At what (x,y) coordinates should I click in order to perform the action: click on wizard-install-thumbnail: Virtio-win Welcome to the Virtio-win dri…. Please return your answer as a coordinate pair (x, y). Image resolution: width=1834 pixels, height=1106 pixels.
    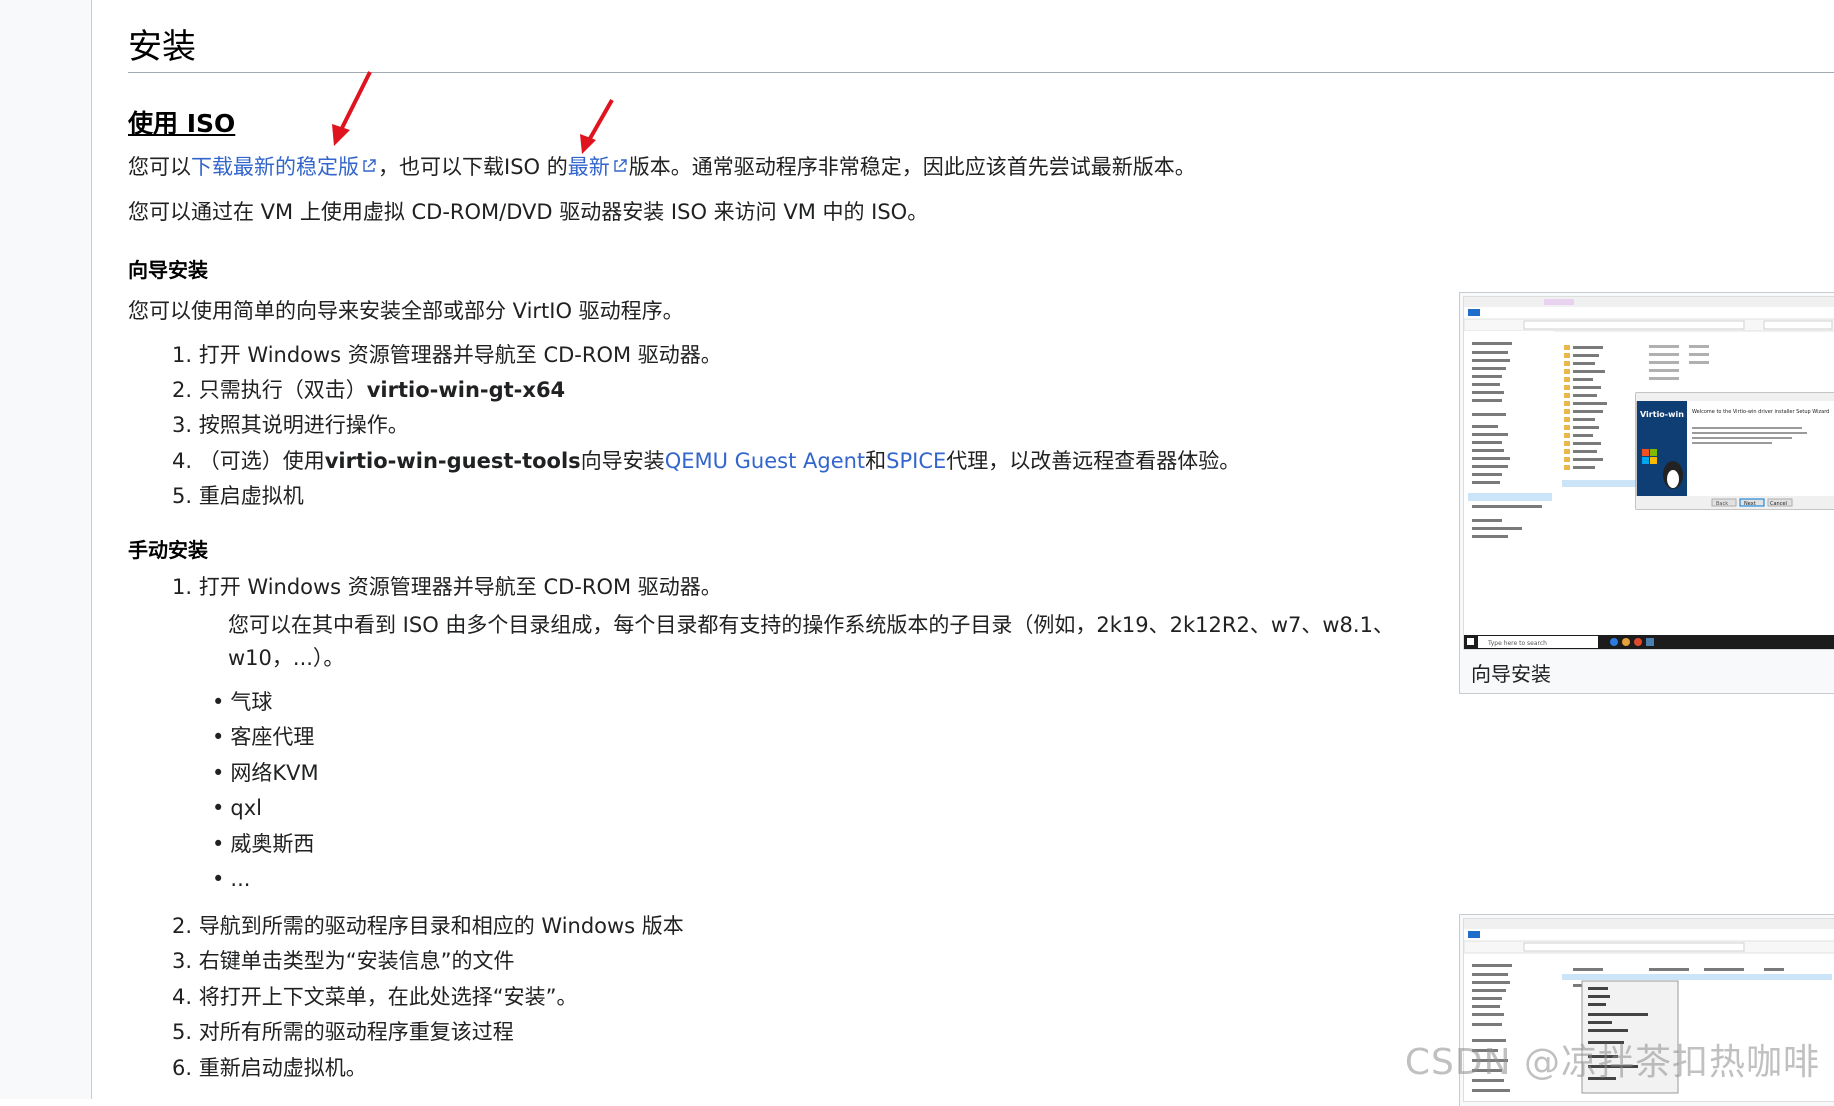
    Looking at the image, I should click on (1646, 493).